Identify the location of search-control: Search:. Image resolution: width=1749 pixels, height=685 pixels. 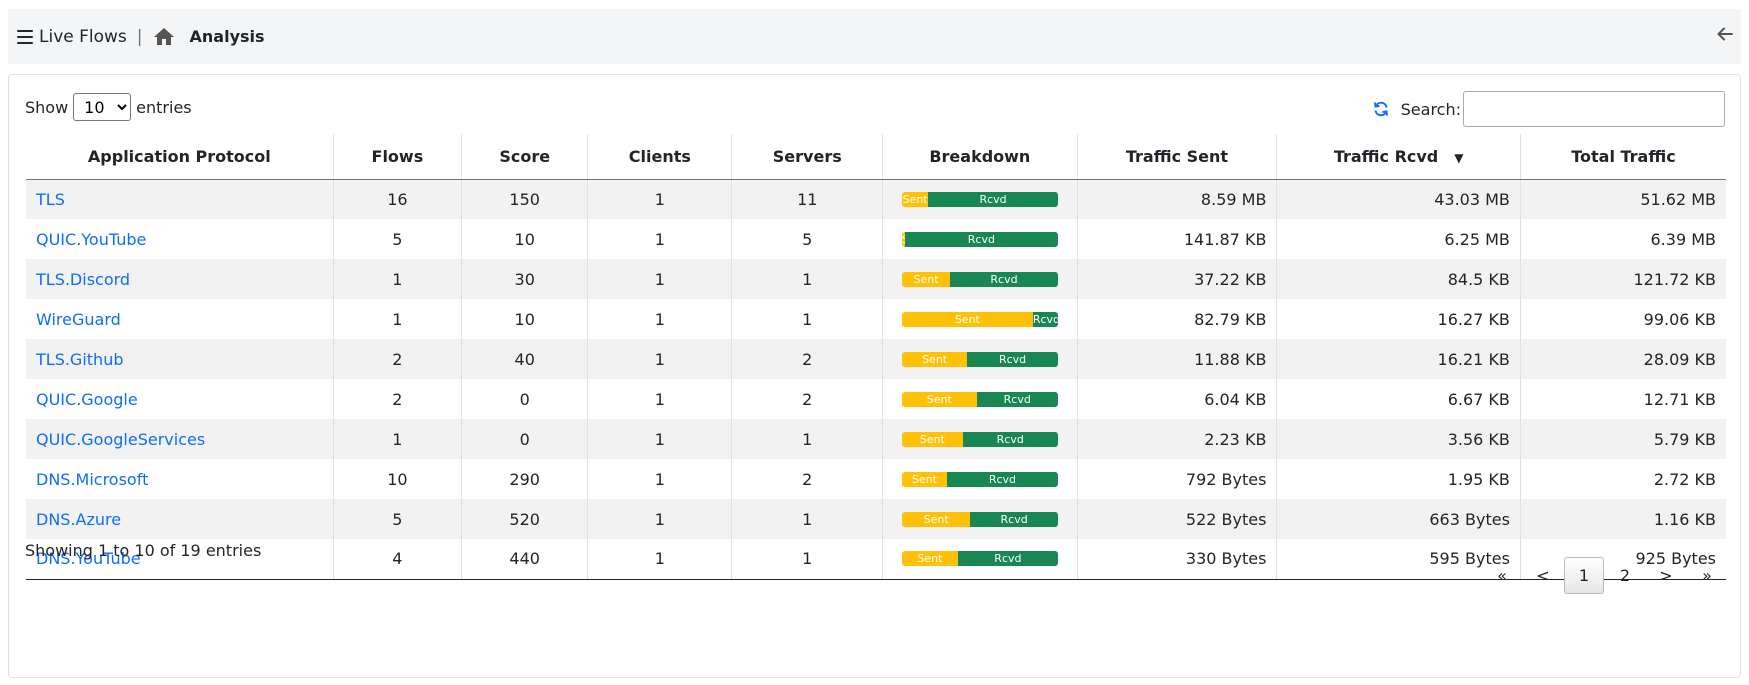
(1549, 109).